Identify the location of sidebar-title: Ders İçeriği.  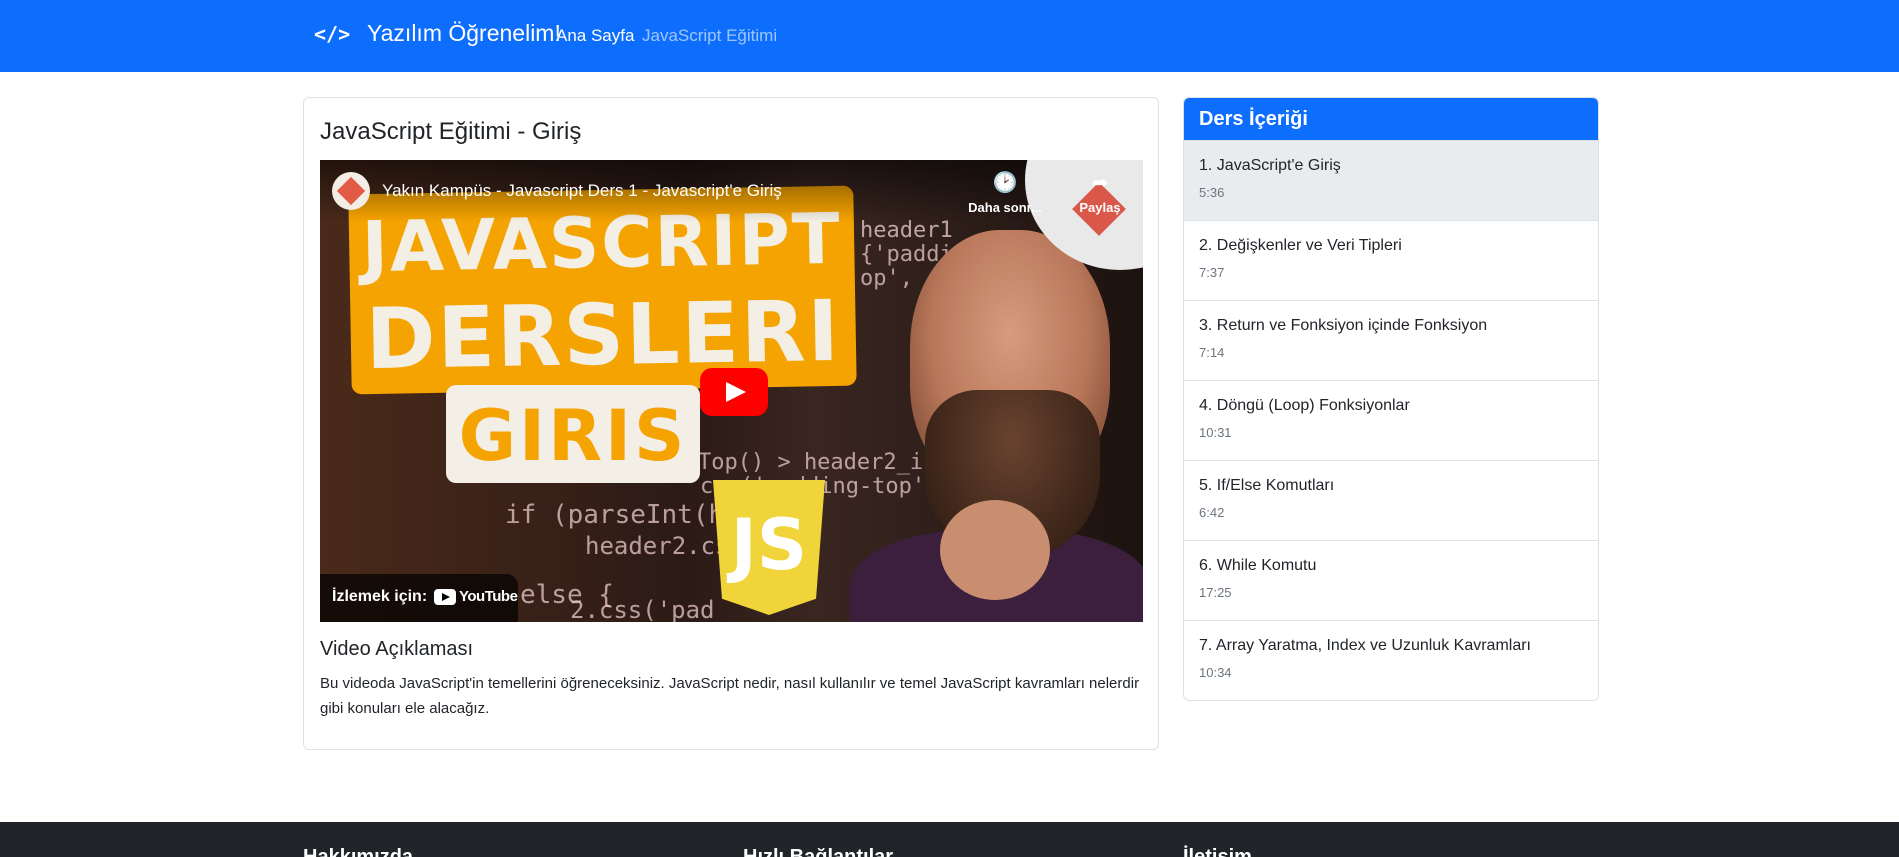
(1391, 119).